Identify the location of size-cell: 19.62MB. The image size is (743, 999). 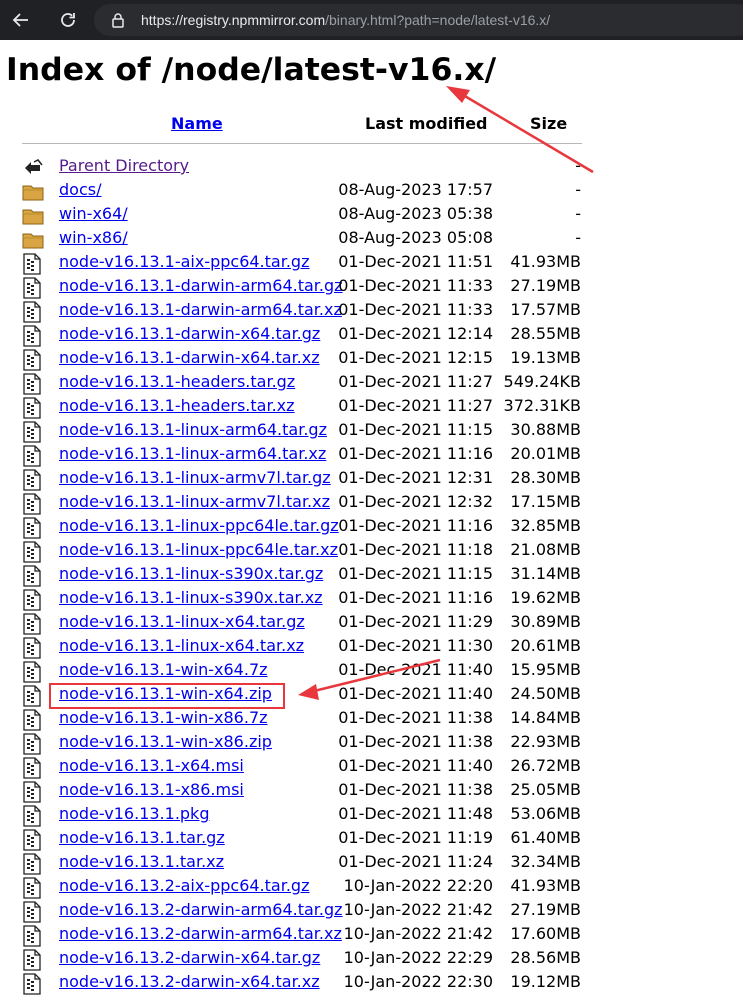
(545, 597).